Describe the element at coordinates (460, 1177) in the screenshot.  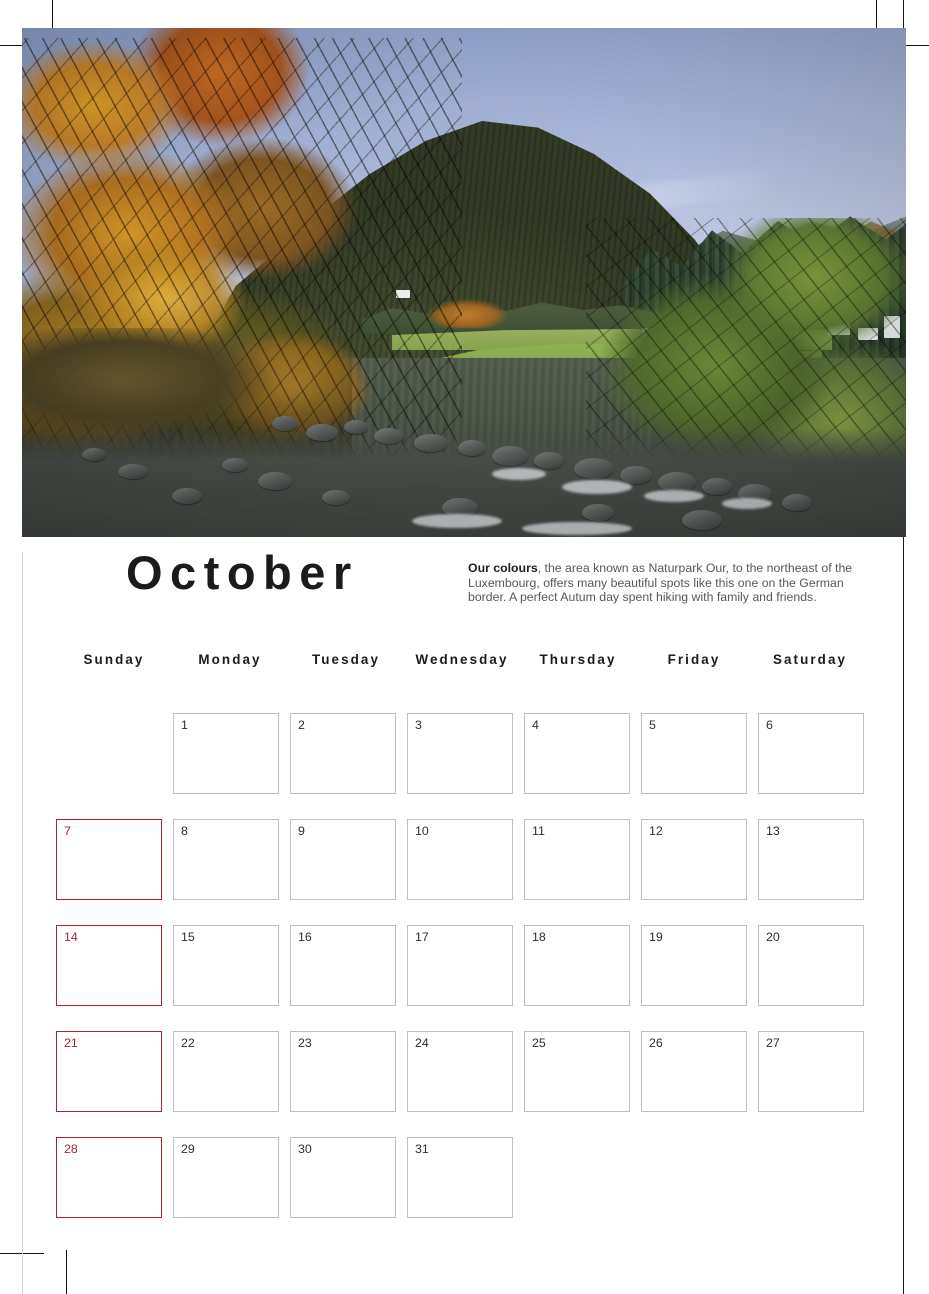
I see `calendar-day-cell: 31` at that location.